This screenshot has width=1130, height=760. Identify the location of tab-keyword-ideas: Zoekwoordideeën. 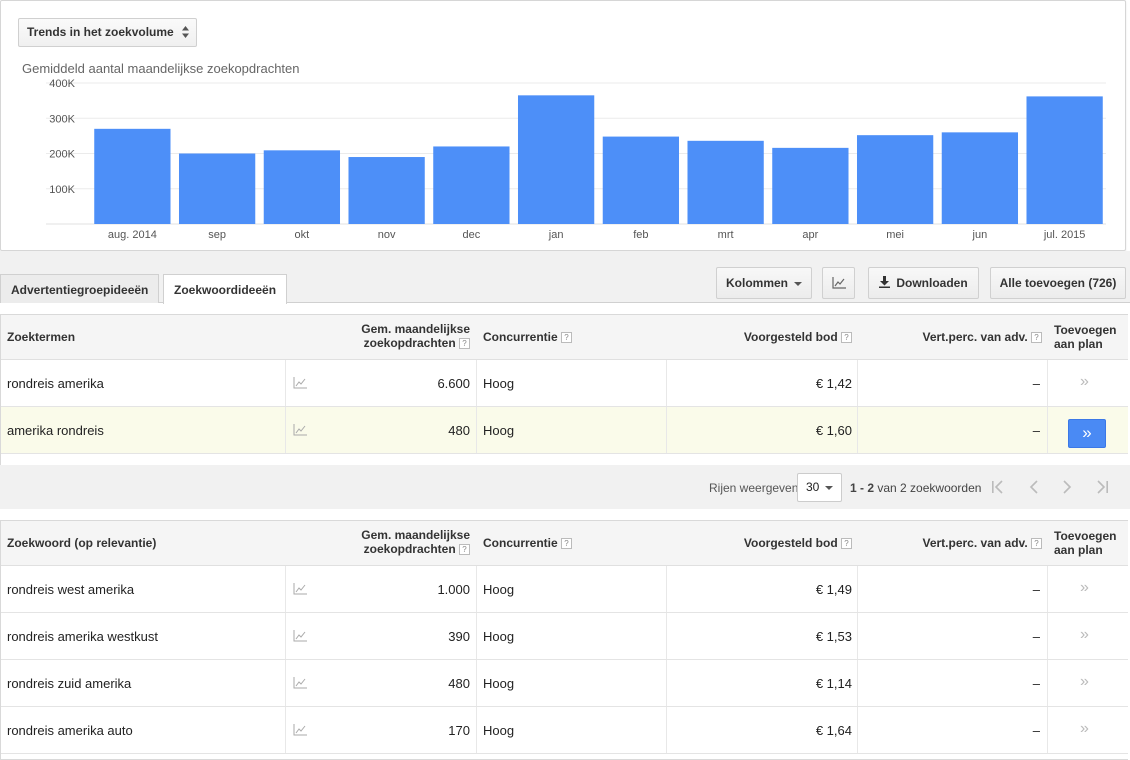
(225, 289).